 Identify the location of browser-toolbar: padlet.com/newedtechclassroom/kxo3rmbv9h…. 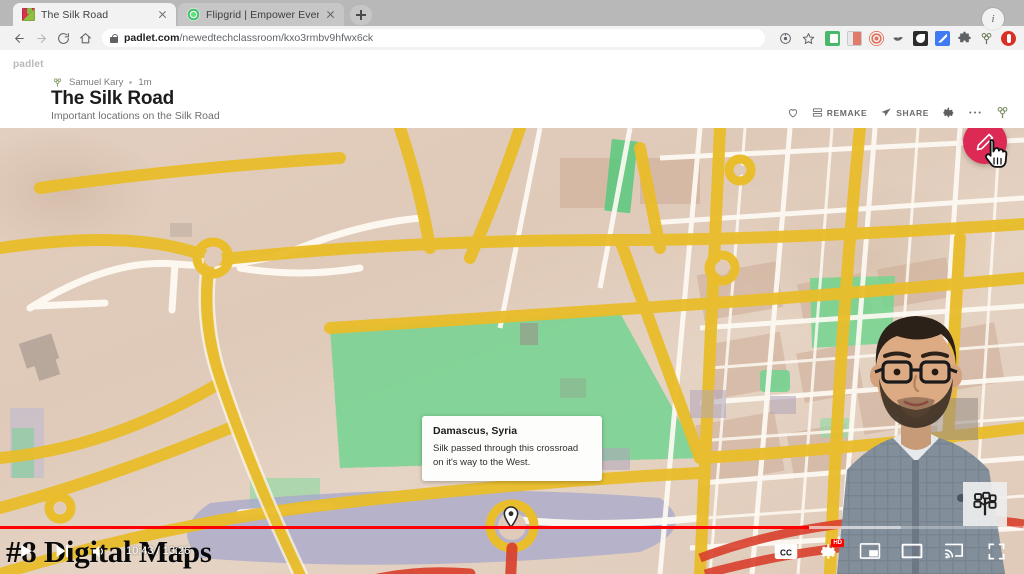
(512, 38).